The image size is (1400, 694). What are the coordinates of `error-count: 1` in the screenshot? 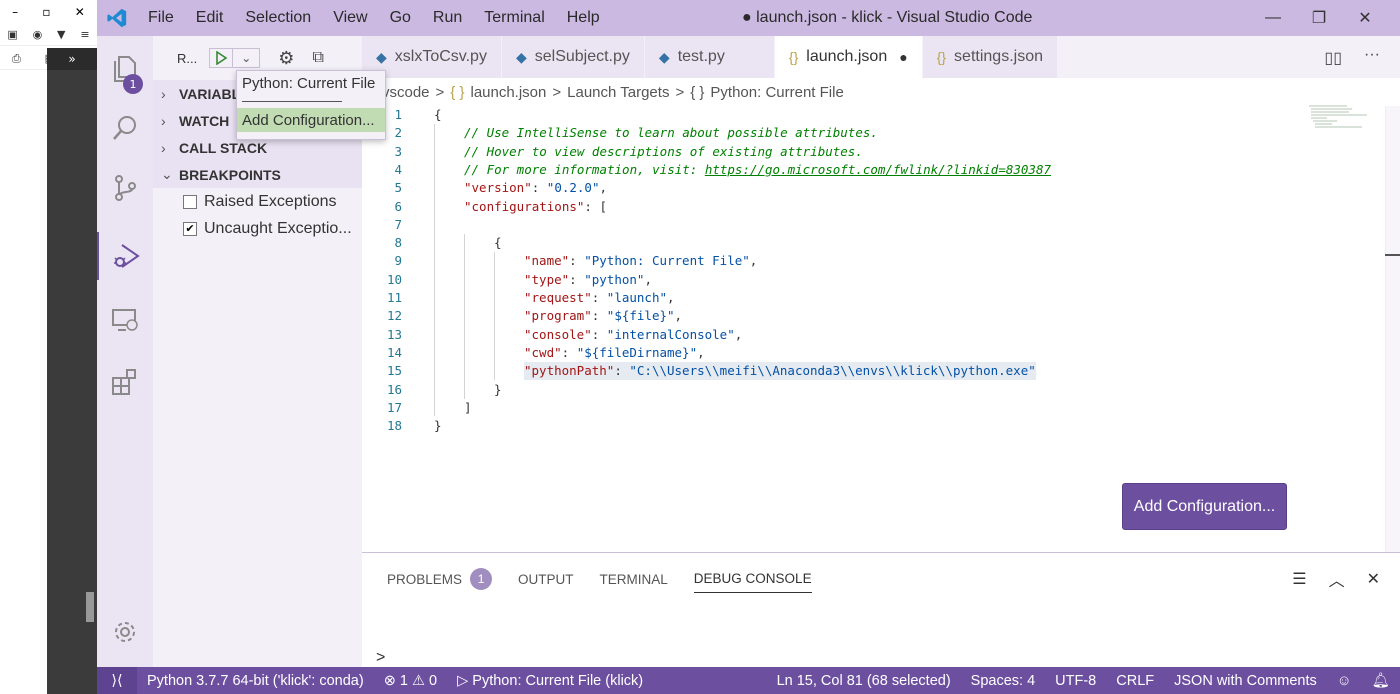 It's located at (403, 680).